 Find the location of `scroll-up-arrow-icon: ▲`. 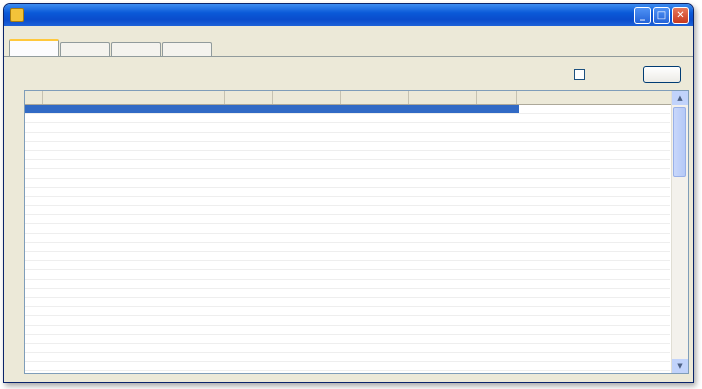

scroll-up-arrow-icon: ▲ is located at coordinates (680, 98).